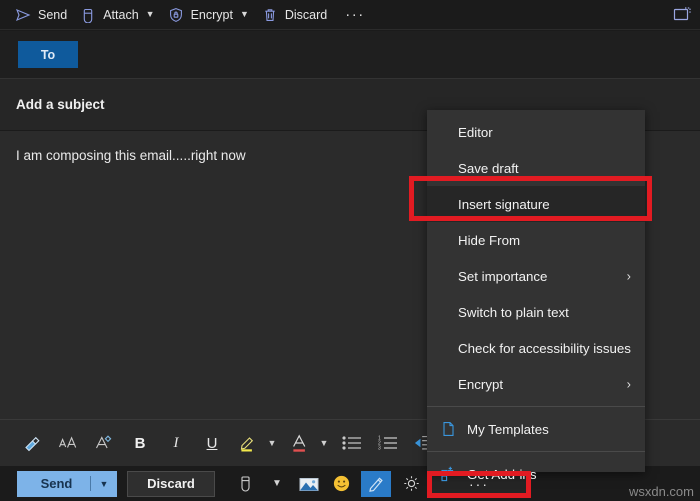  I want to click on highlight-color-caret-icon: ▼, so click(272, 443).